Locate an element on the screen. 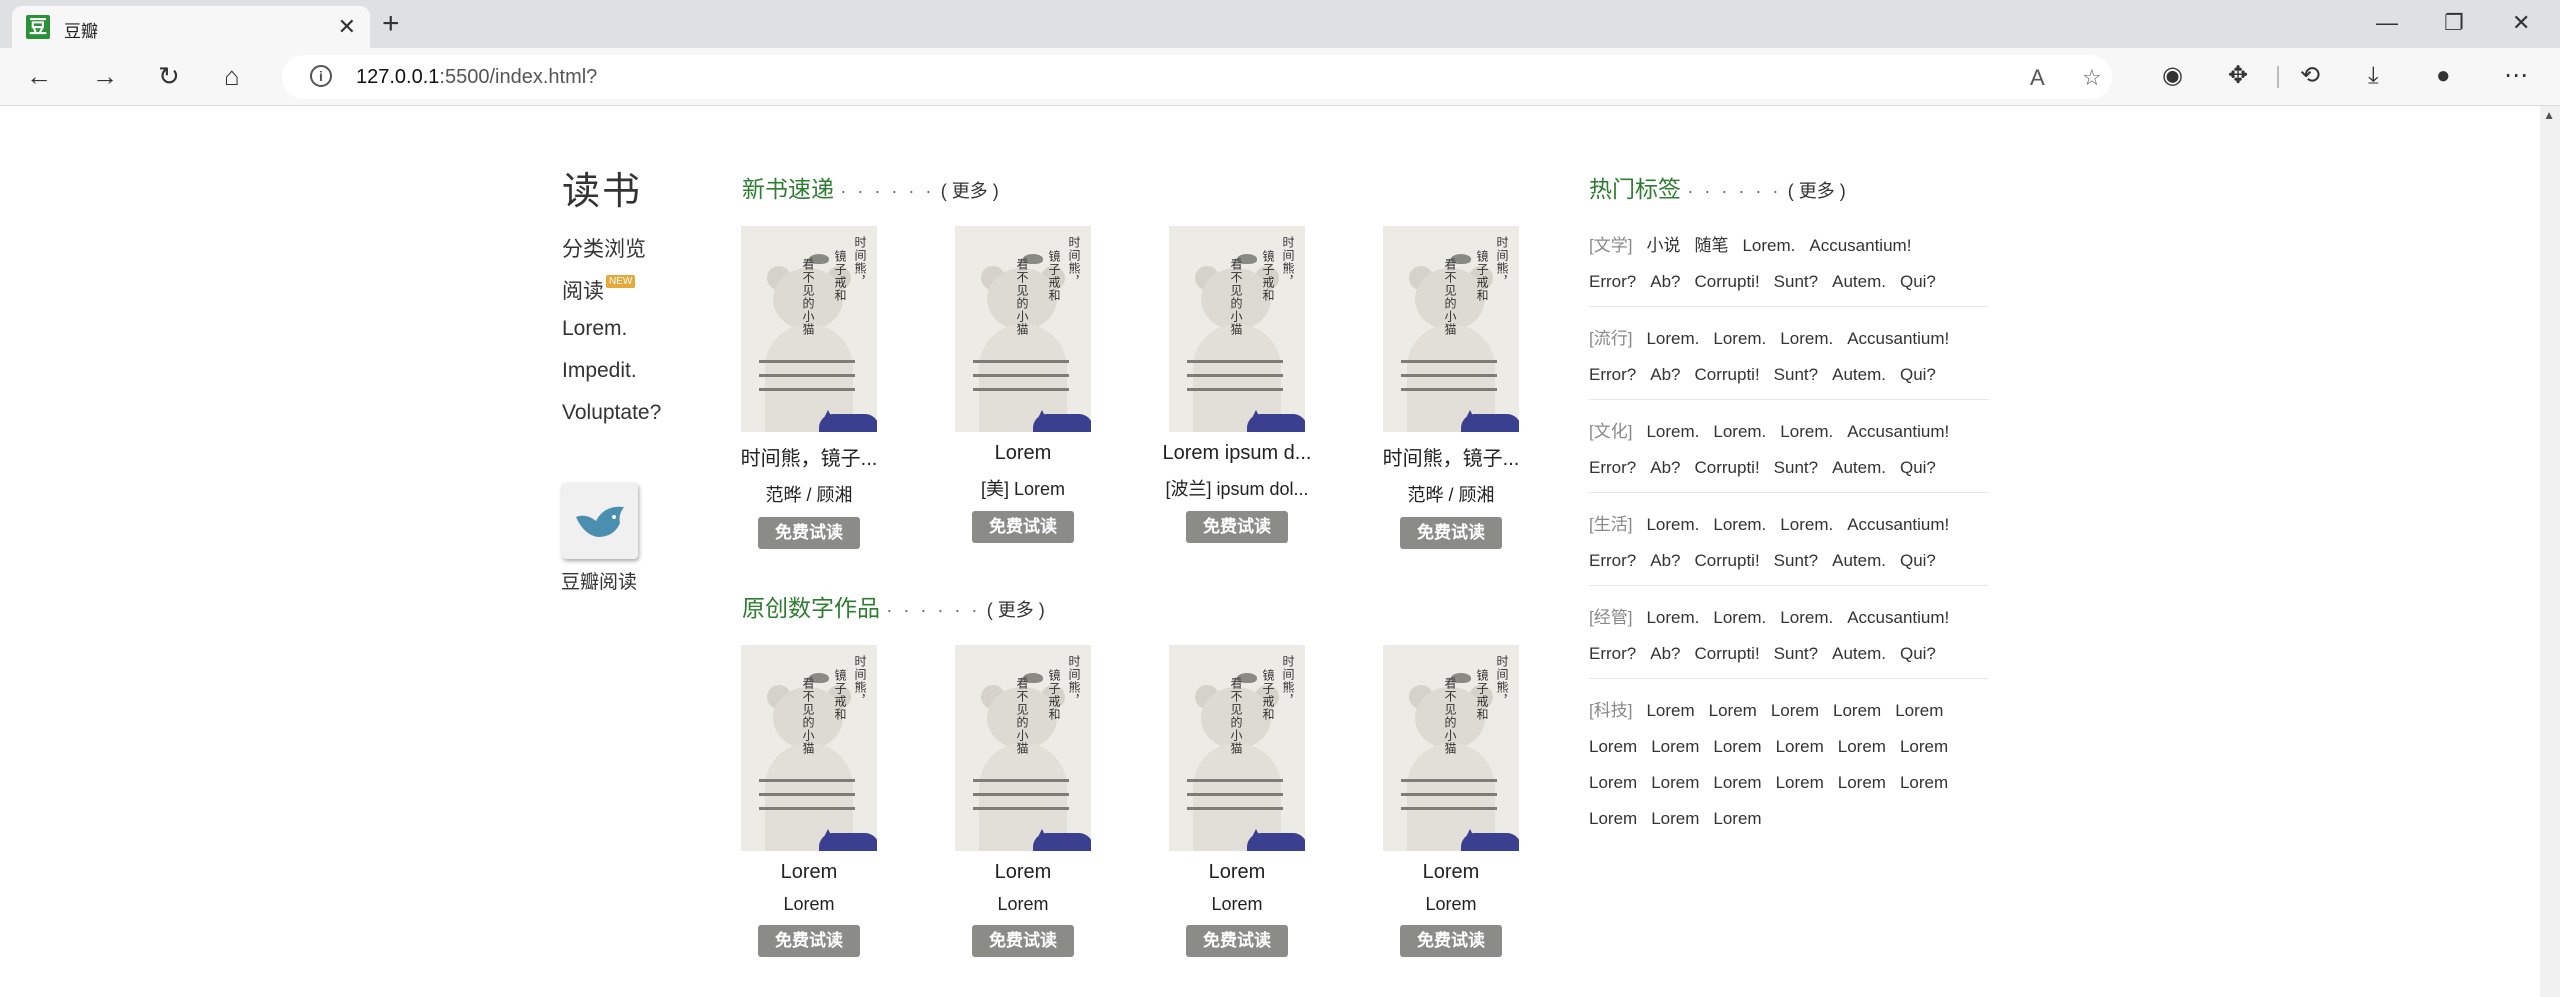  history-icon: ⟲ is located at coordinates (2310, 76).